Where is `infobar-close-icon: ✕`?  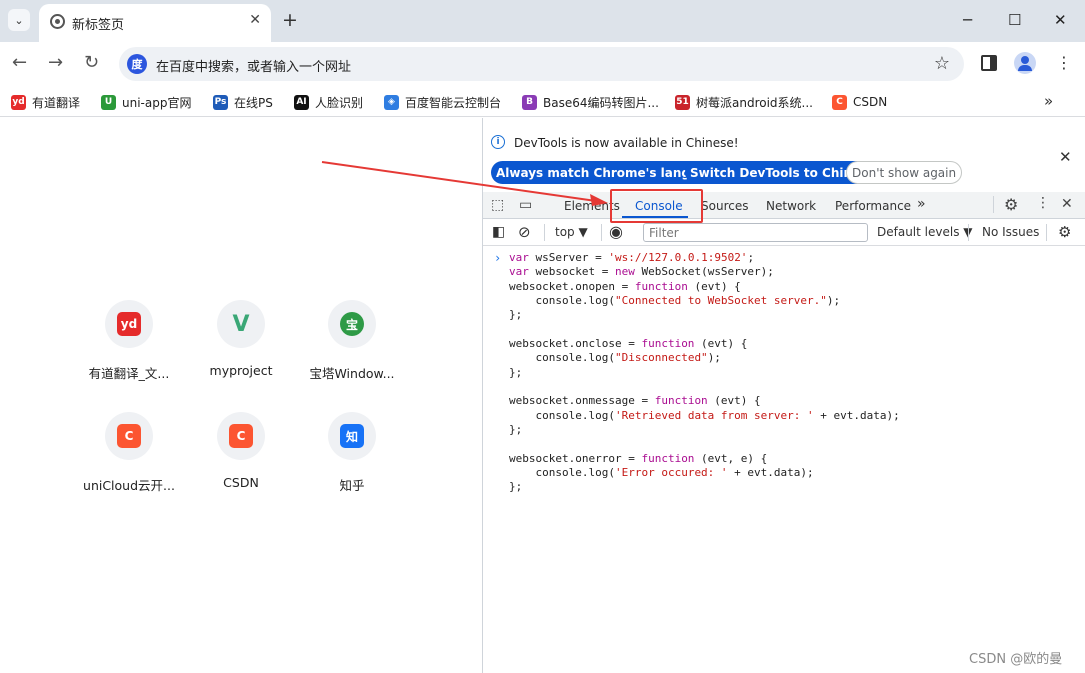
infobar-close-icon: ✕ is located at coordinates (1065, 157).